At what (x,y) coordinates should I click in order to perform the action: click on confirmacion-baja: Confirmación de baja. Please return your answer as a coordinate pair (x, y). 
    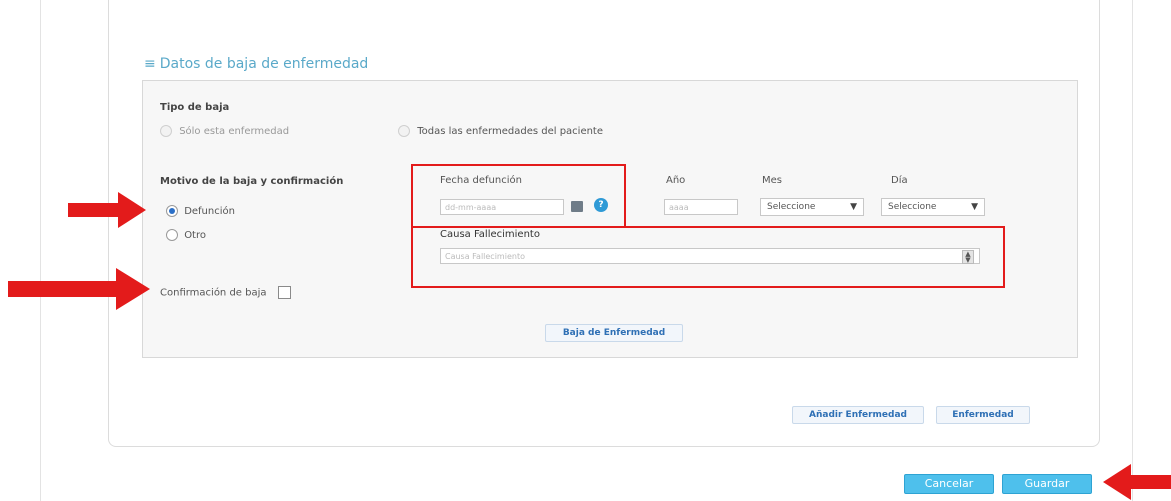
    Looking at the image, I should click on (225, 292).